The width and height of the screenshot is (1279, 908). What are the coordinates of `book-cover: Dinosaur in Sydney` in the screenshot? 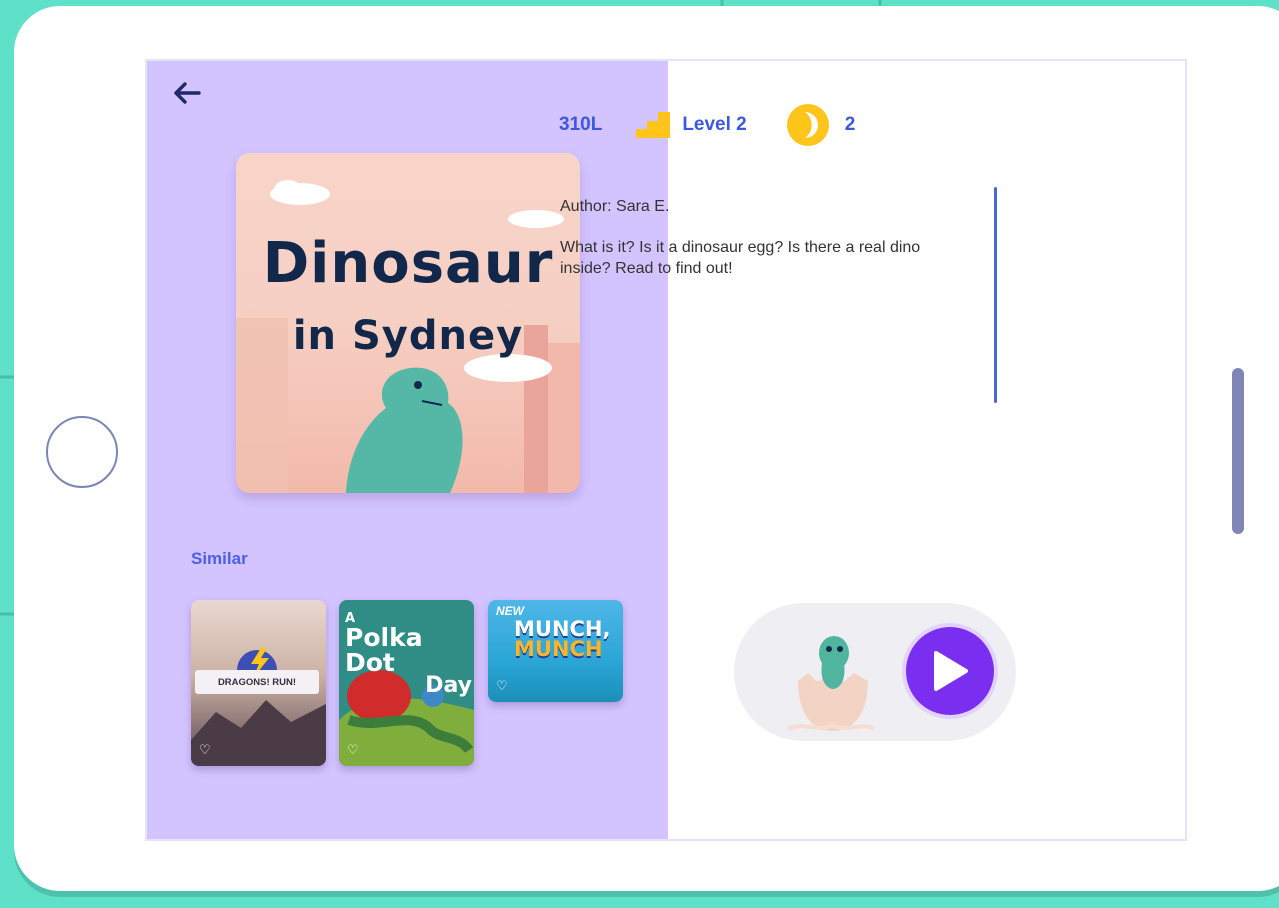 It's located at (408, 323).